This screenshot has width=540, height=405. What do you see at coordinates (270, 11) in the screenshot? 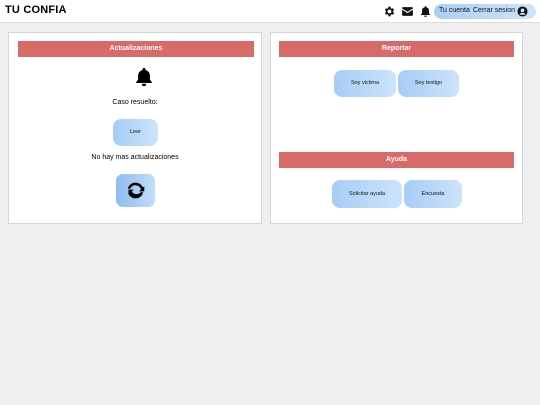
I see `top-navbar: TU CONFIA Tu cuenta Cerrar sesion` at bounding box center [270, 11].